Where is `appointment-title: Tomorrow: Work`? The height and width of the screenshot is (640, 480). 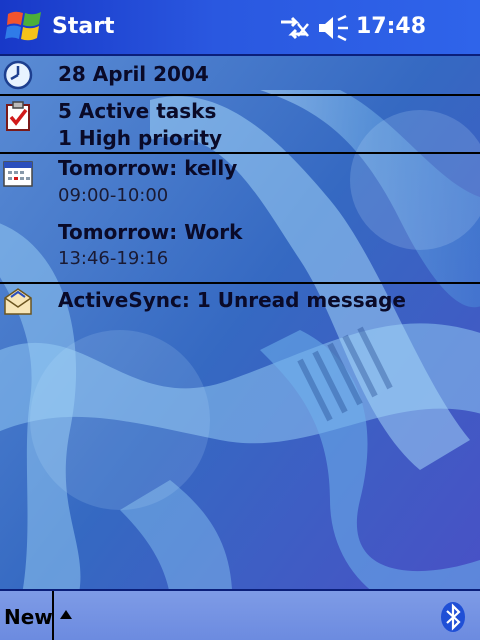 appointment-title: Tomorrow: Work is located at coordinates (150, 232).